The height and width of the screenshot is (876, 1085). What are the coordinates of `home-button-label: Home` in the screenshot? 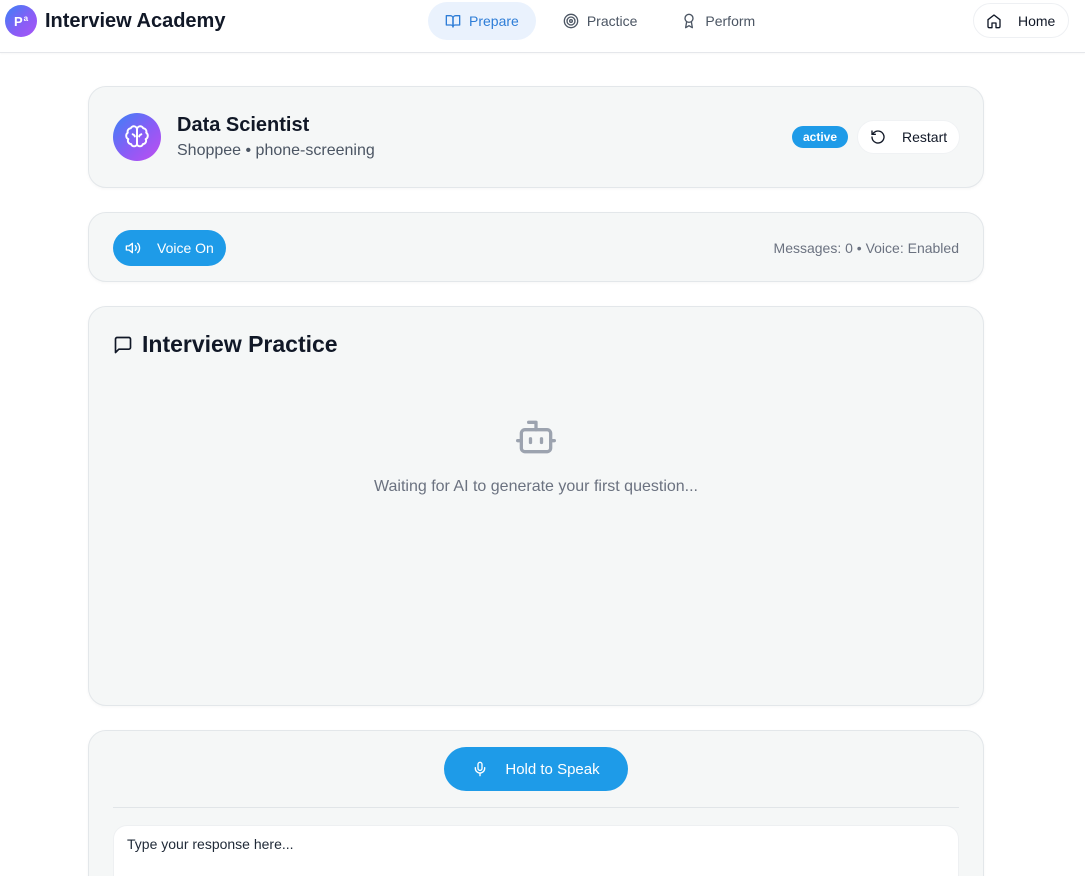 It's located at (1037, 20).